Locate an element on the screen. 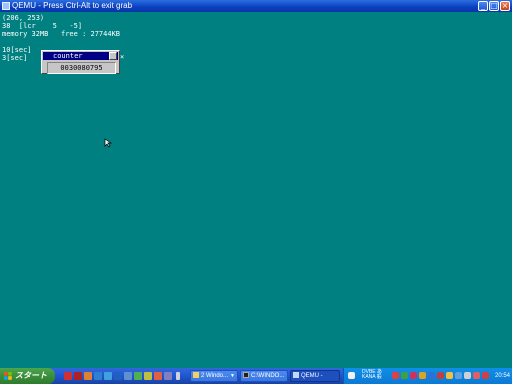  counter-title: counter is located at coordinates (68, 56).